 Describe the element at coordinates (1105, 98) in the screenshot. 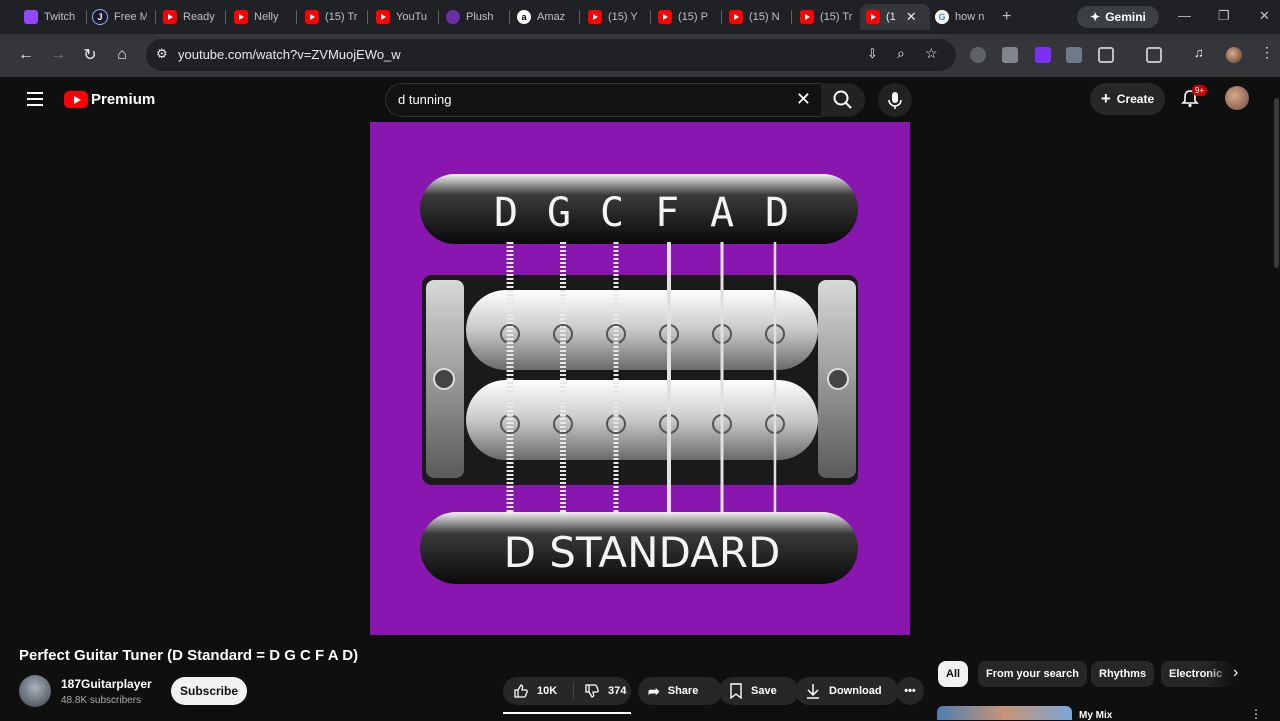

I see `plus-icon: +` at that location.